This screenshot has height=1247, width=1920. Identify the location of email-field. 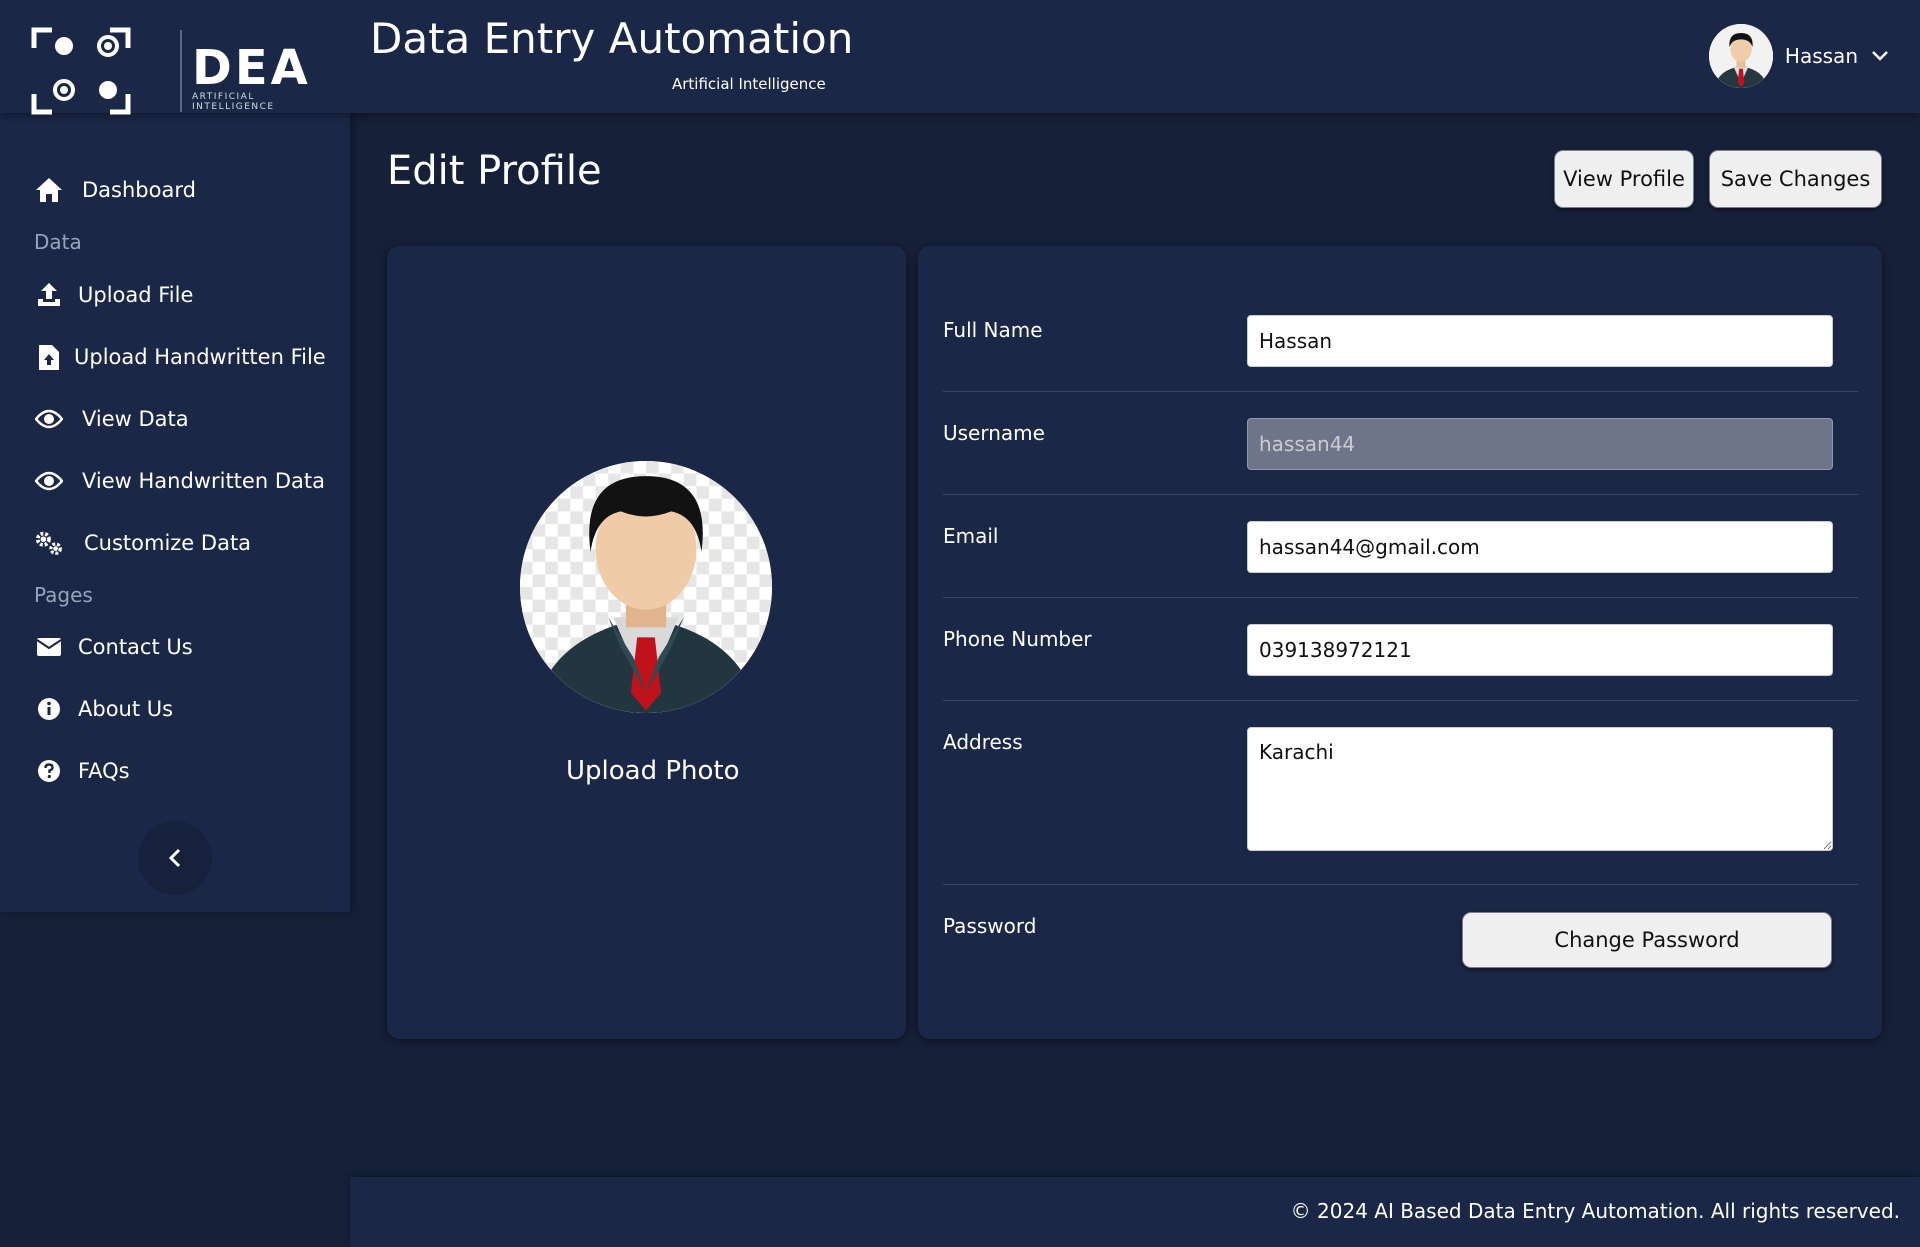
(1540, 547).